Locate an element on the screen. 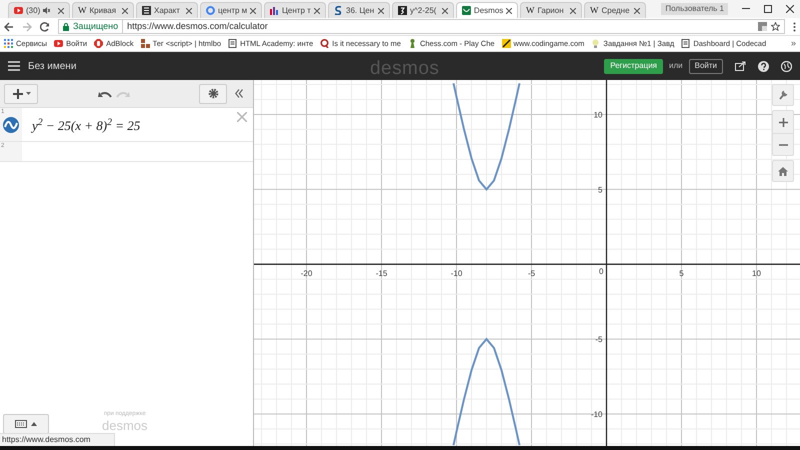 This screenshot has width=800, height=450. browser-tab: Центр т is located at coordinates (295, 10).